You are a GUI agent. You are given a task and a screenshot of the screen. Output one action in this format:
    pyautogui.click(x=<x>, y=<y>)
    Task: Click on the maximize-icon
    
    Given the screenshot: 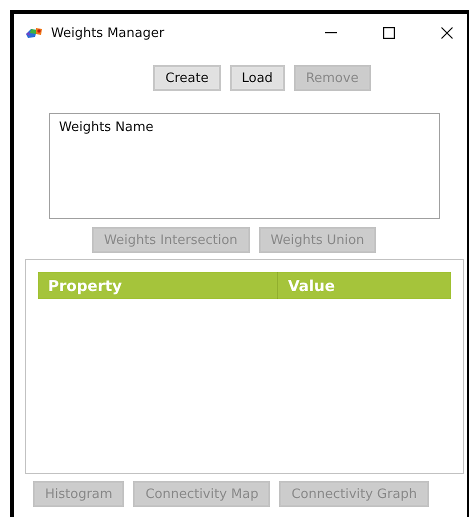 What is the action you would take?
    pyautogui.click(x=389, y=33)
    